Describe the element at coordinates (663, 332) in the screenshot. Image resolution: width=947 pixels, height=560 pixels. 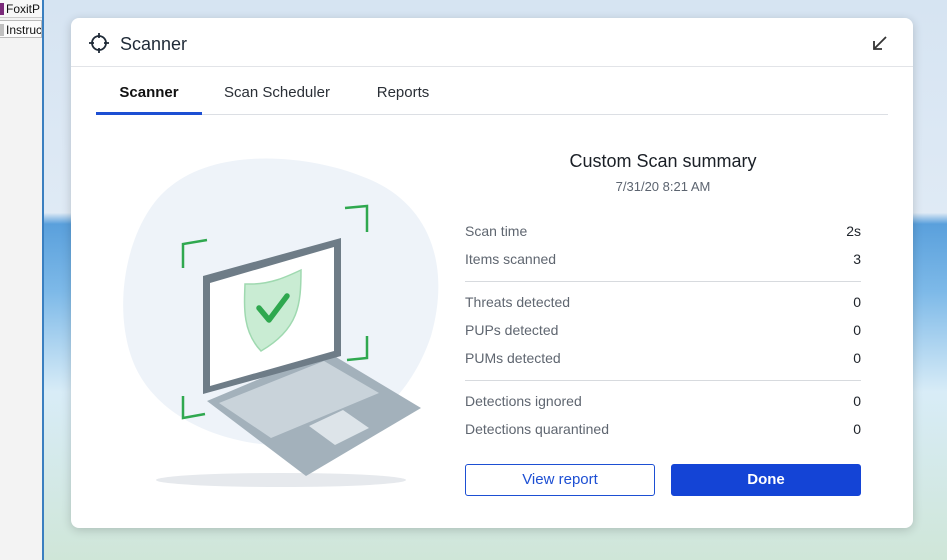
I see `stat-row-pups: PUPs detected 0` at that location.